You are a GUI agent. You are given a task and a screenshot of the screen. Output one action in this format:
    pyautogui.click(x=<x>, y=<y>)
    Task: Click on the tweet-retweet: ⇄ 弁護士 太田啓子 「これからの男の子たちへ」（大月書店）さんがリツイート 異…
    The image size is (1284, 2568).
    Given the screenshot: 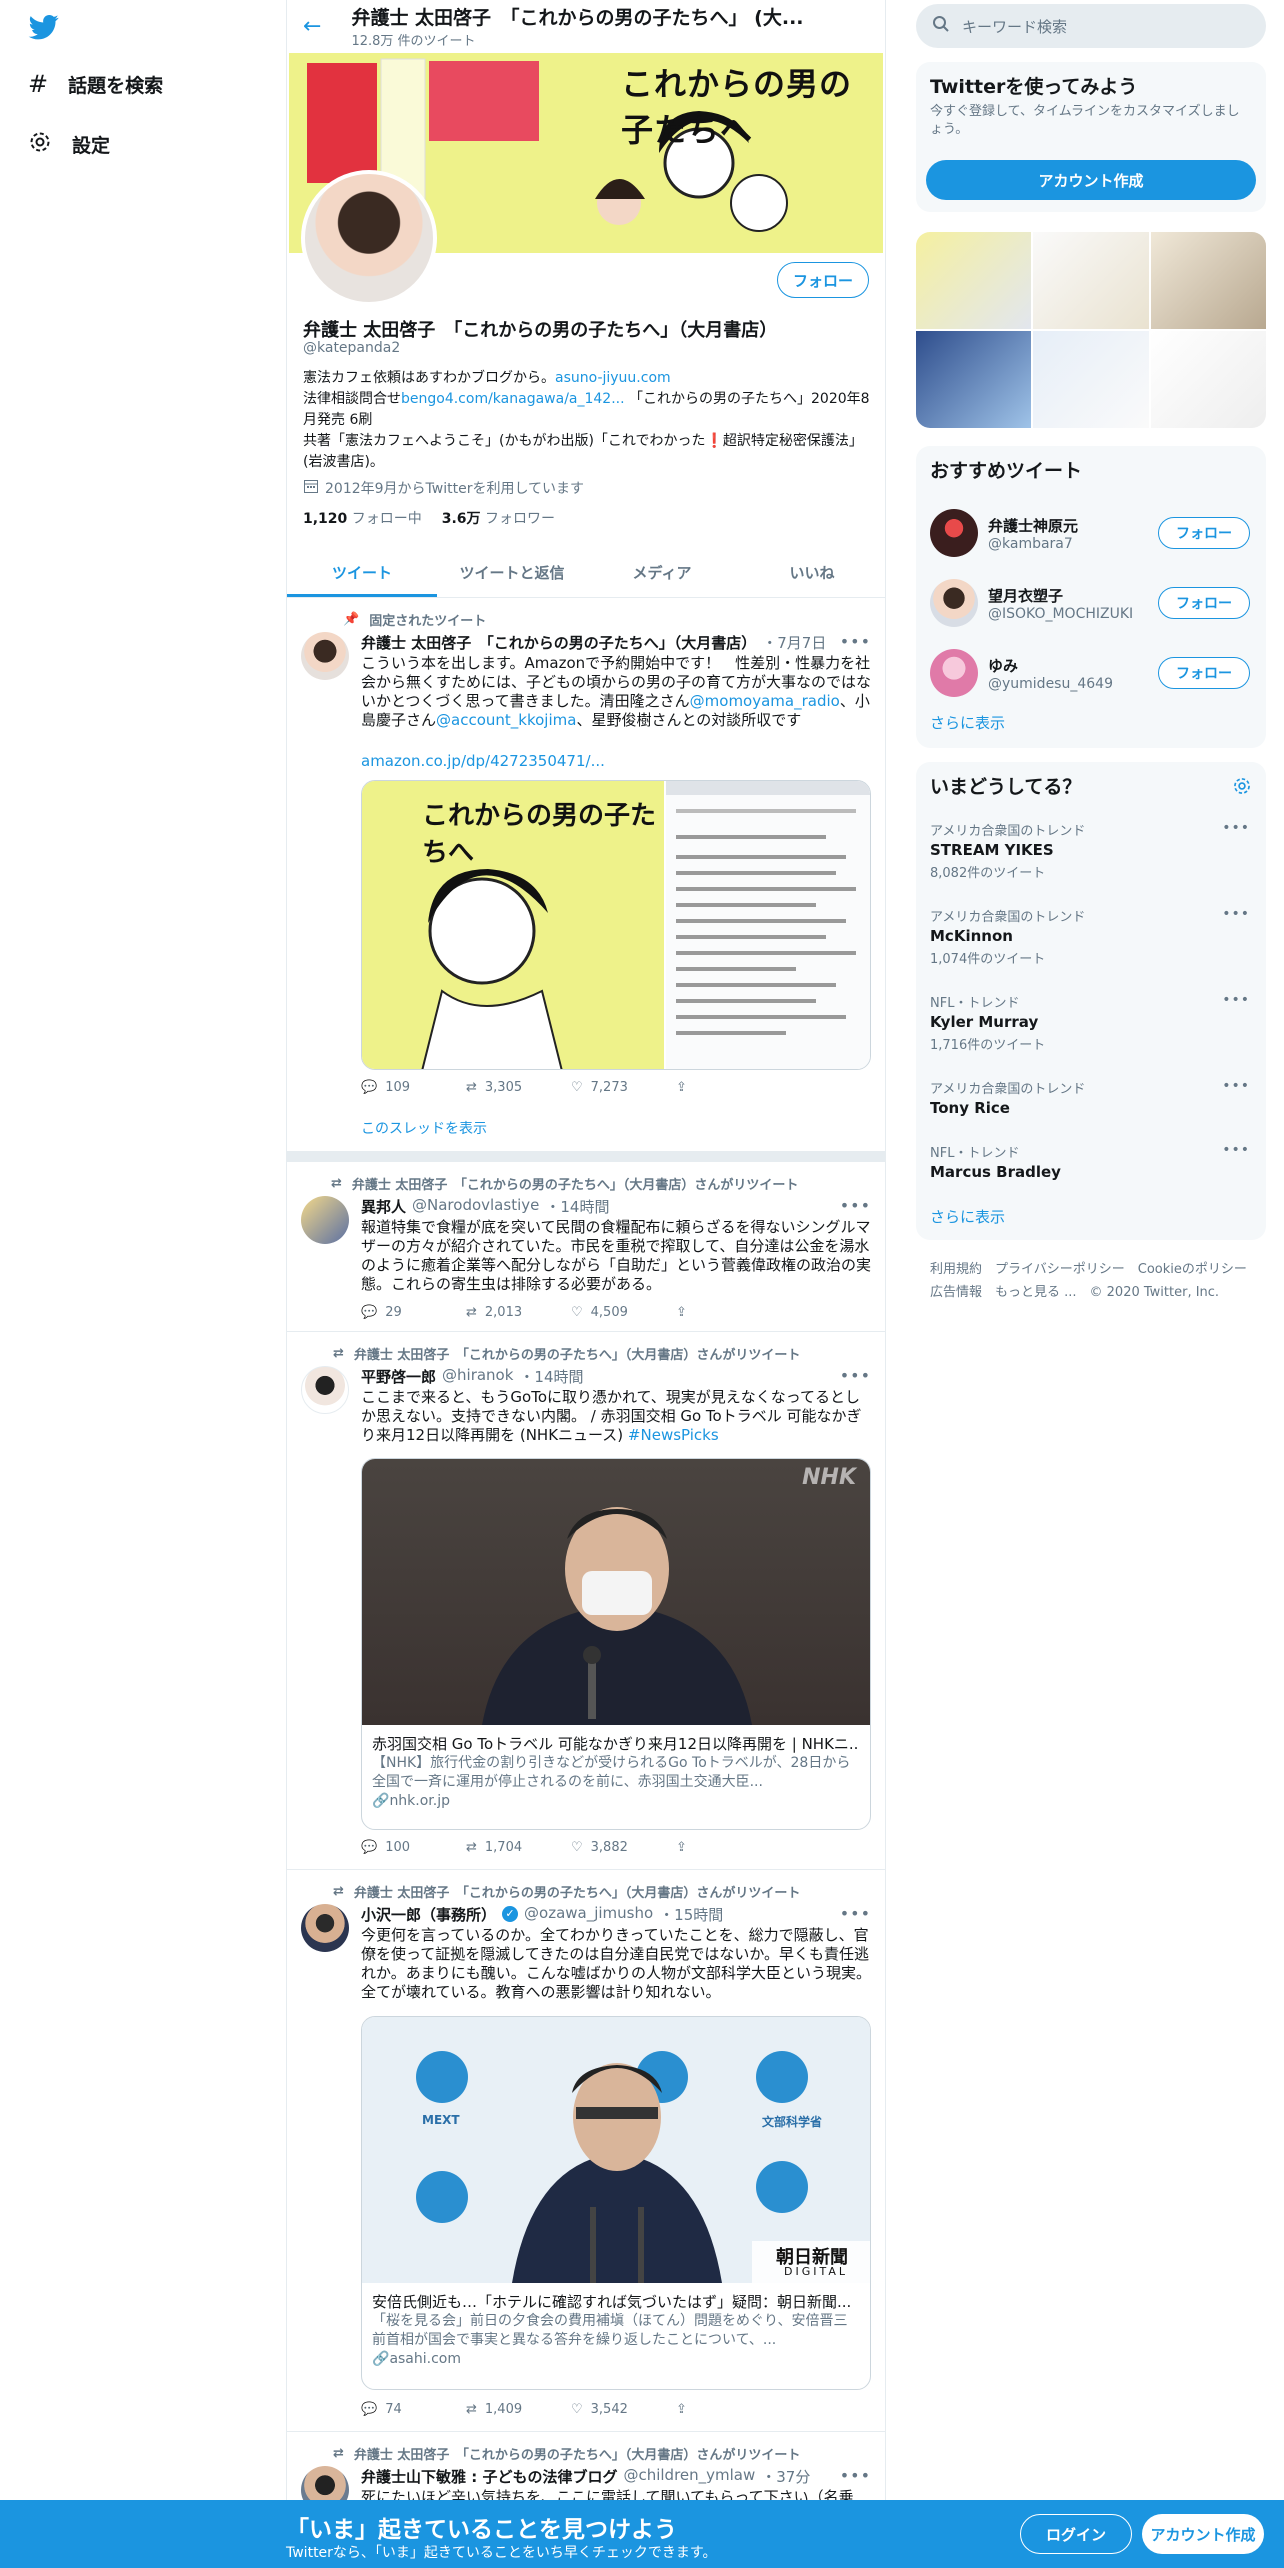 What is the action you would take?
    pyautogui.click(x=586, y=1247)
    